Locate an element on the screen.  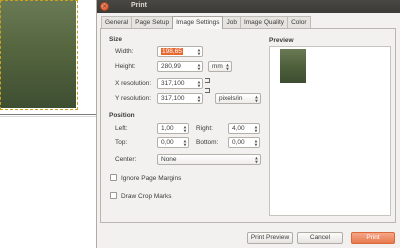
width-spinner: 198,65 ▲ ▼ is located at coordinates (180, 51).